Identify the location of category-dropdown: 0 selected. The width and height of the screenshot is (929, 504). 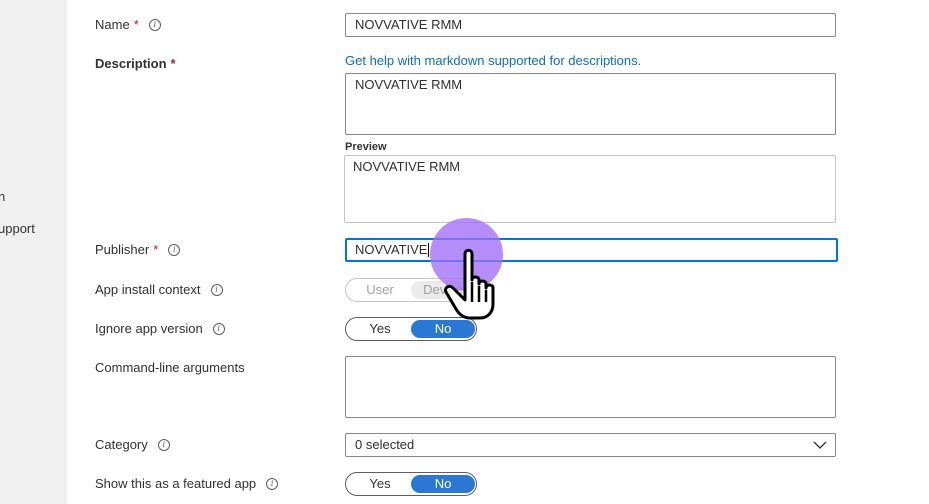
(590, 445).